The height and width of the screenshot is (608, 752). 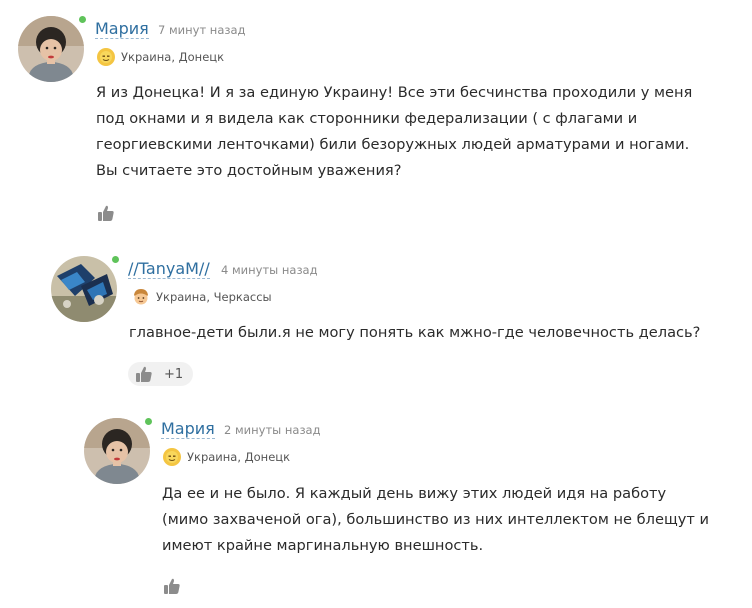 I want to click on user-avatar-tanyam-image, so click(x=84, y=289).